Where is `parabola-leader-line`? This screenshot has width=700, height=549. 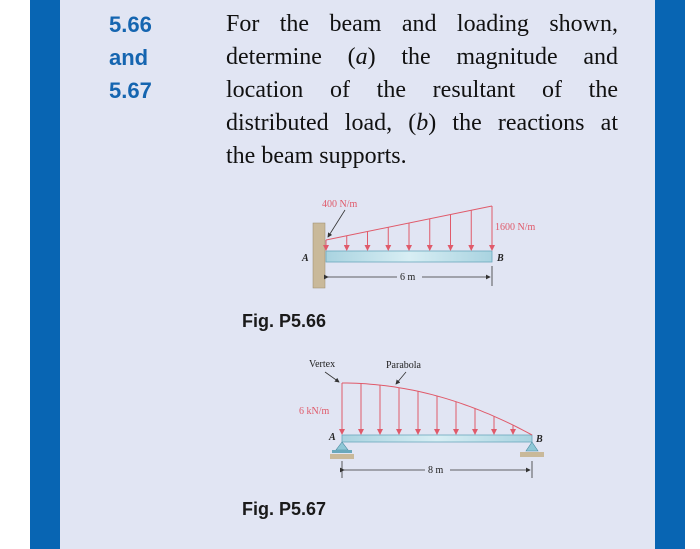 parabola-leader-line is located at coordinates (401, 378).